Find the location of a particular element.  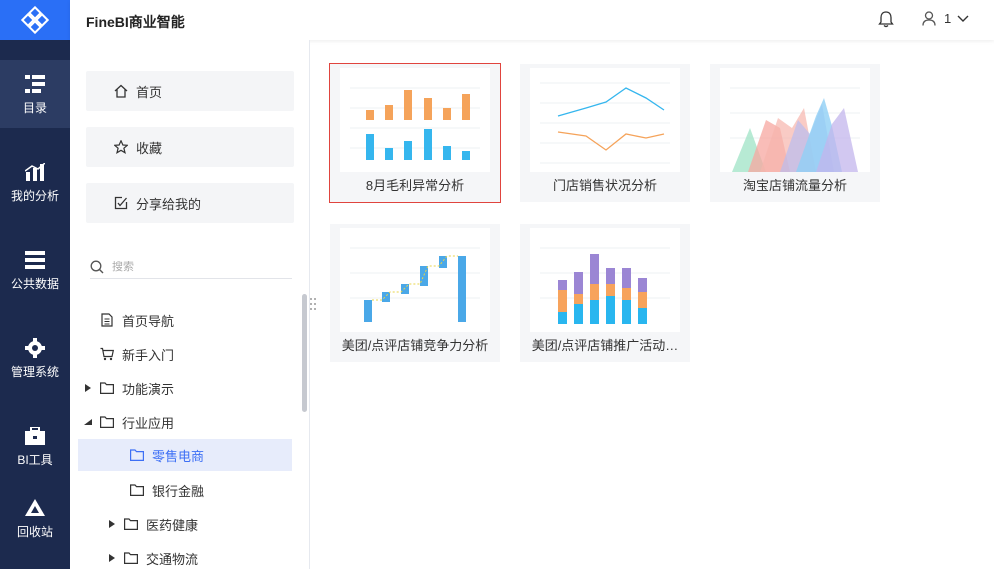

rail-item-management: 管理系统 is located at coordinates (35, 358).